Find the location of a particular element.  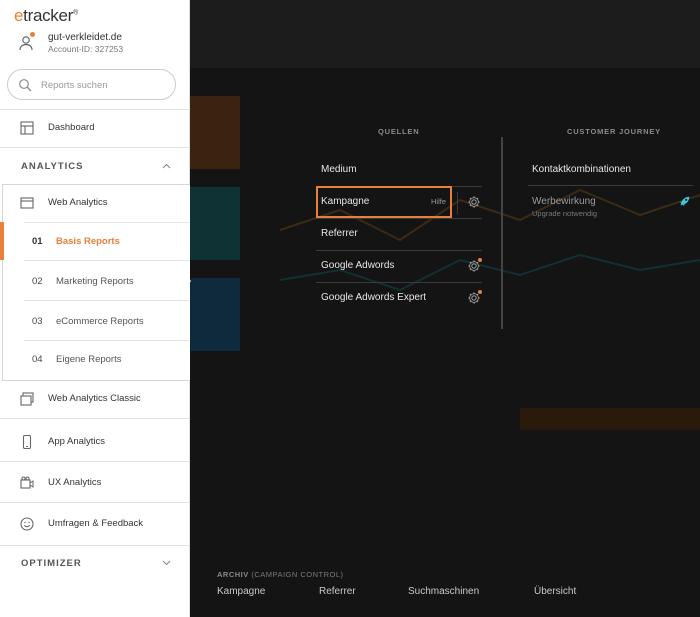

background-bar is located at coordinates (610, 419).